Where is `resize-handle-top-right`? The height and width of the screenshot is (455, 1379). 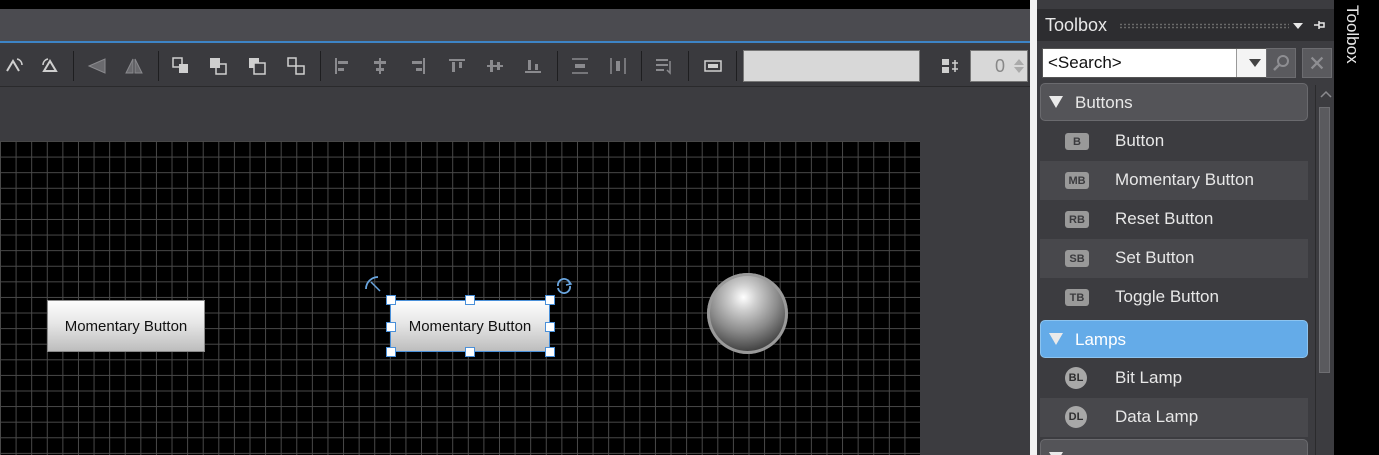
resize-handle-top-right is located at coordinates (550, 300).